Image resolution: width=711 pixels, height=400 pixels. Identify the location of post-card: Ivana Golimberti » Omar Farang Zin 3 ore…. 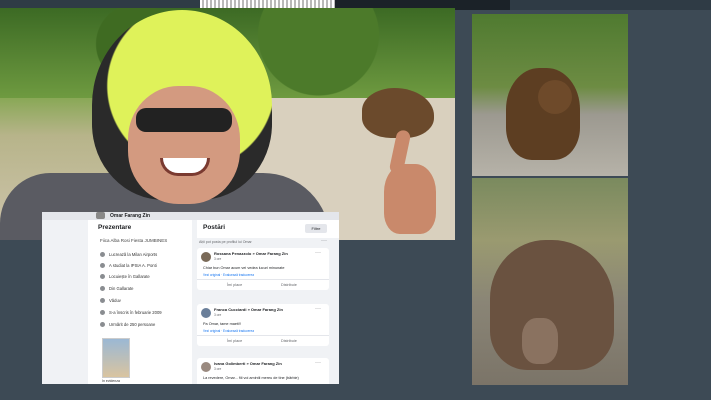
(263, 371).